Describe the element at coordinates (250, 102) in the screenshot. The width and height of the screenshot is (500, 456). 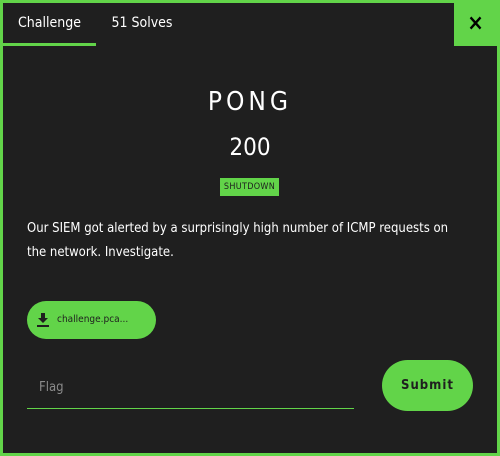
I see `challenge-title: PONG` at that location.